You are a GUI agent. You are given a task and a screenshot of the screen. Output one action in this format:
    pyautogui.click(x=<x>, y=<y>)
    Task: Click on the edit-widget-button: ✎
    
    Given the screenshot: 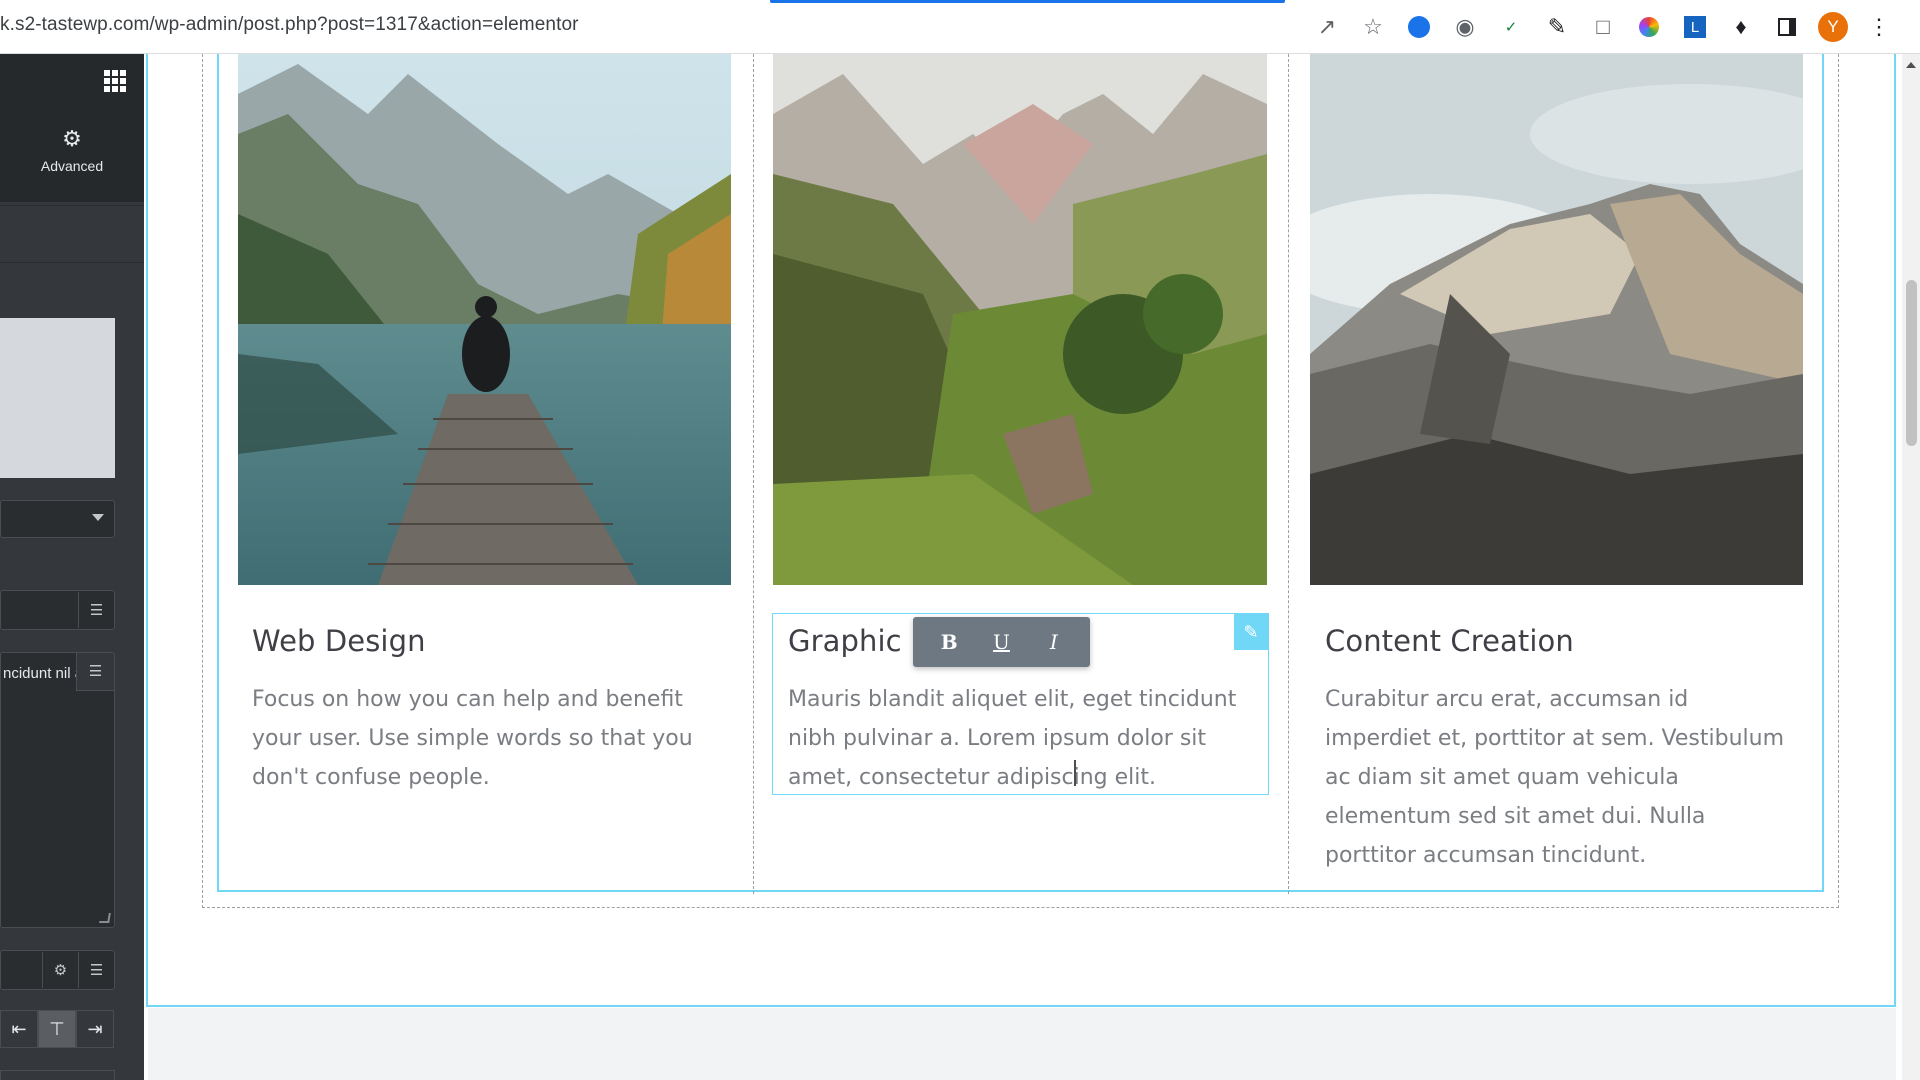 What is the action you would take?
    pyautogui.click(x=1251, y=632)
    